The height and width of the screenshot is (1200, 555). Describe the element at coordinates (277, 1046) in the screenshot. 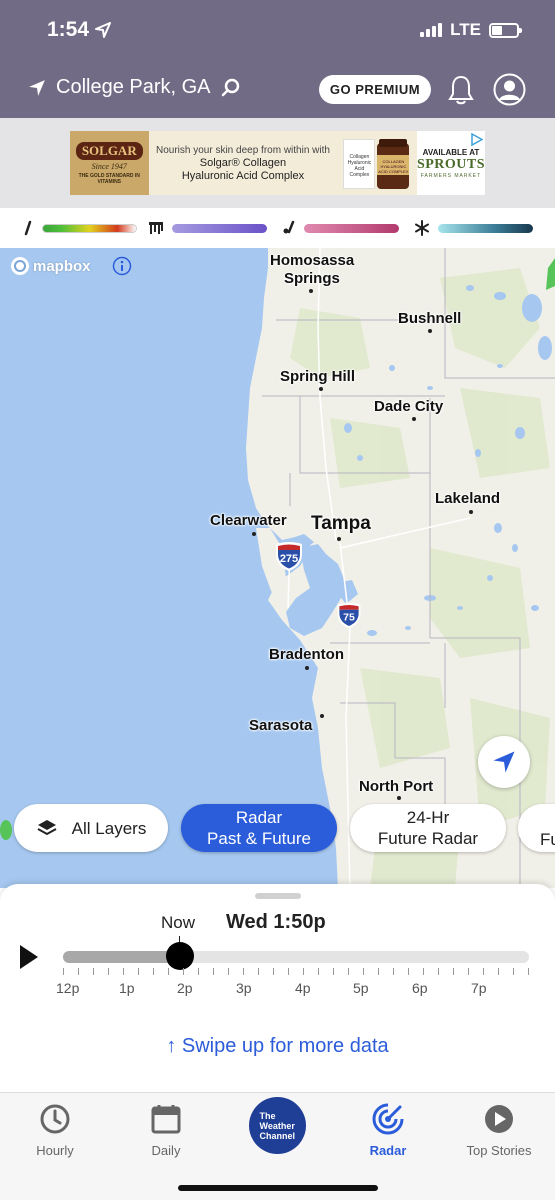

I see `swipe-up-hint: ↑ Swipe up for more data` at that location.